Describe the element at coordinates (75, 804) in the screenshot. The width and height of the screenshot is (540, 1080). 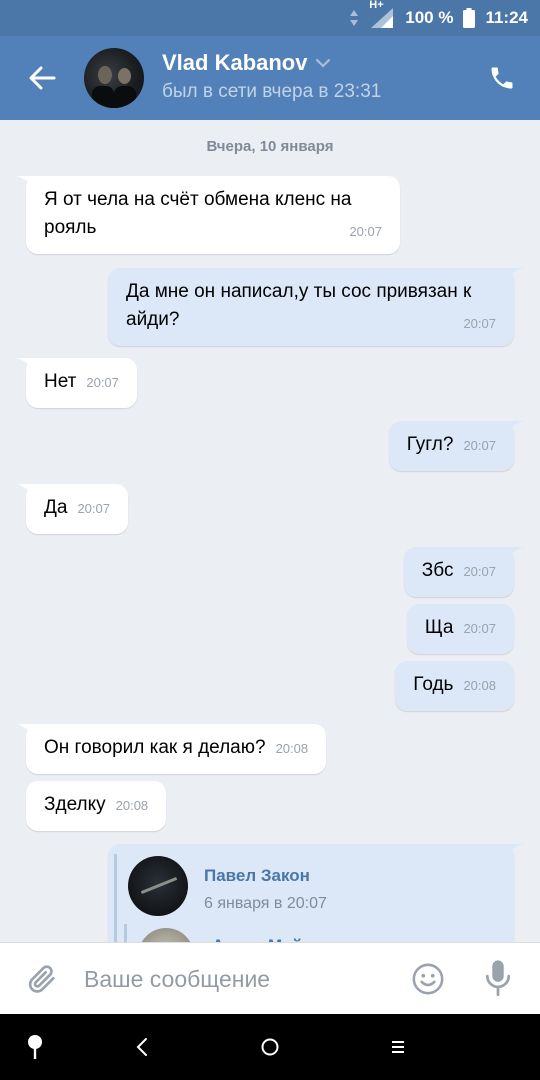
I see `message-text: Зделку` at that location.